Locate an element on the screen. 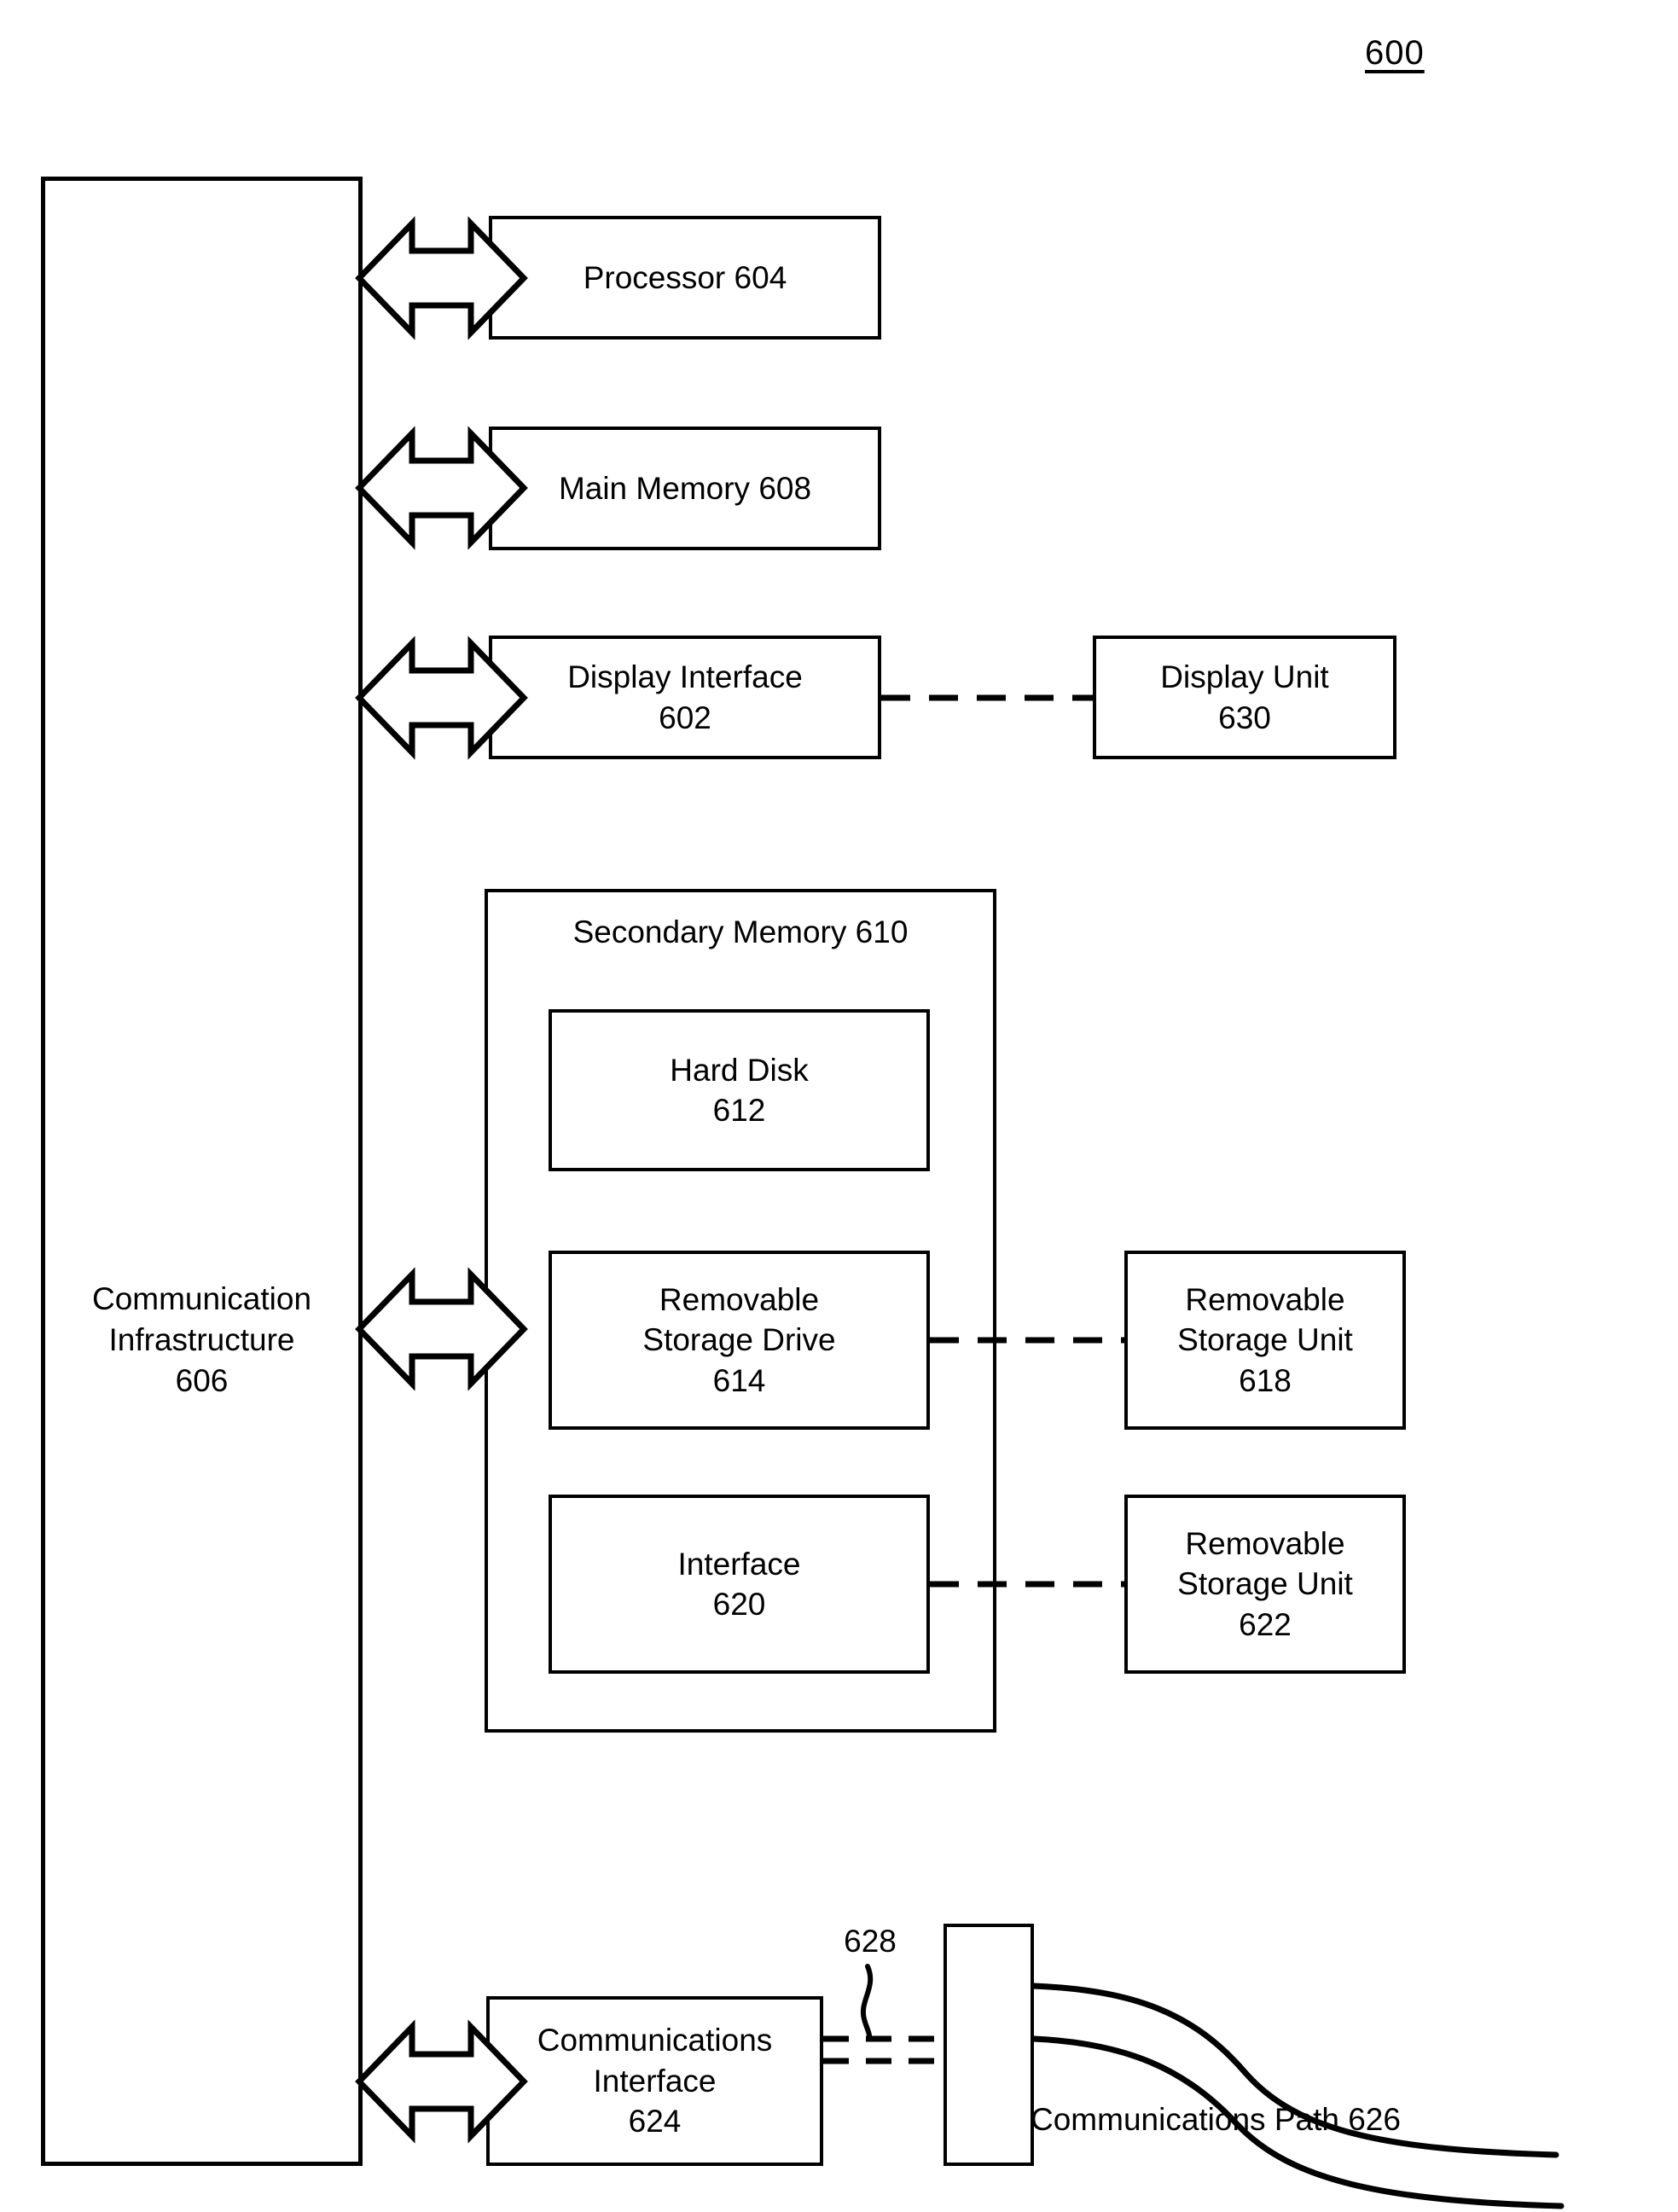  processor-block: Processor 604 is located at coordinates (685, 278).